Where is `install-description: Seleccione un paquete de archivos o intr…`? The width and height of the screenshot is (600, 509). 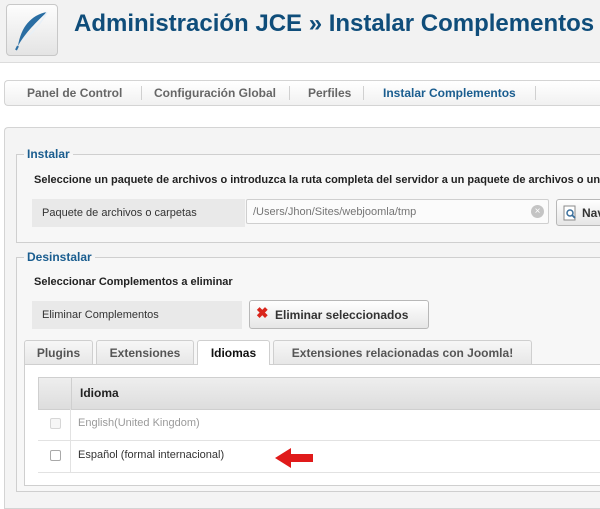
install-description: Seleccione un paquete de archivos o intr… is located at coordinates (317, 180).